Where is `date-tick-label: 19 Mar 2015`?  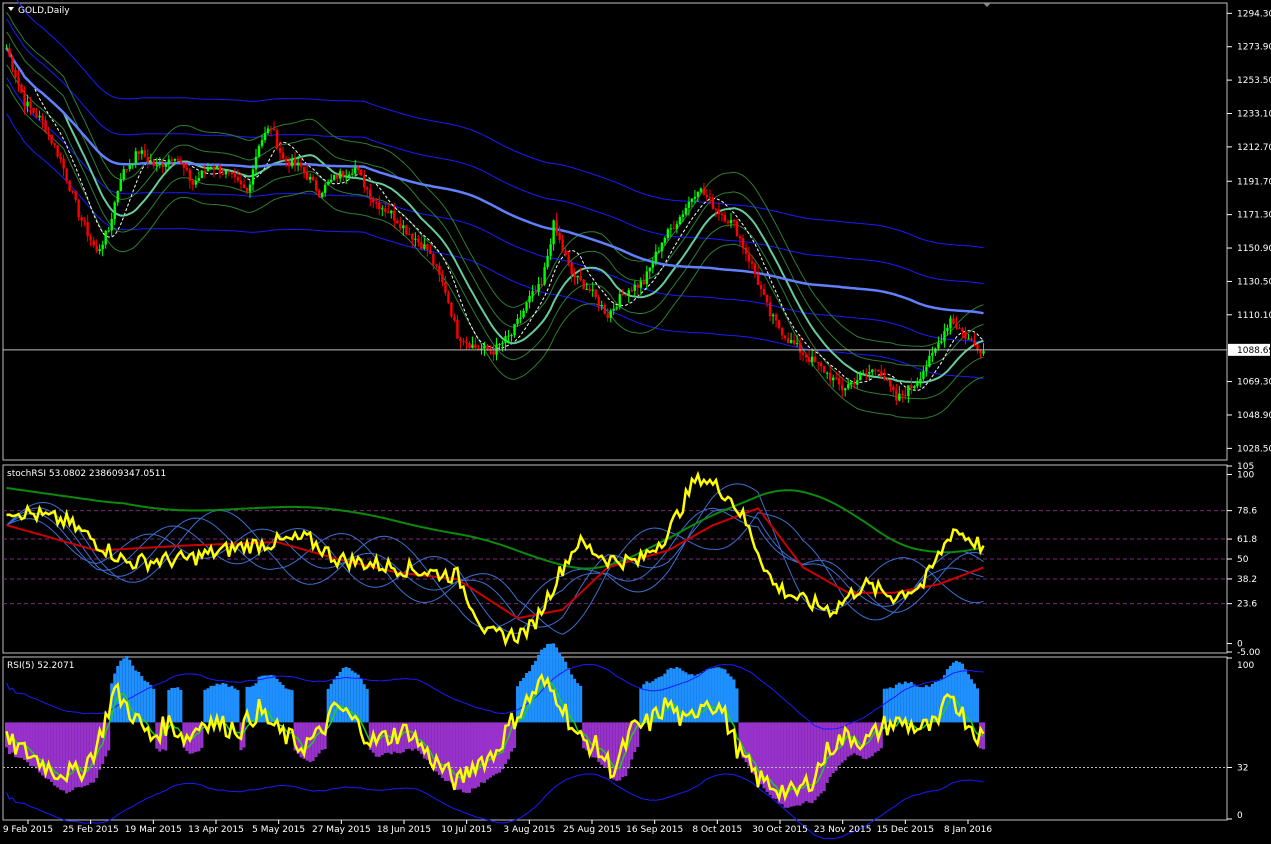
date-tick-label: 19 Mar 2015 is located at coordinates (153, 830).